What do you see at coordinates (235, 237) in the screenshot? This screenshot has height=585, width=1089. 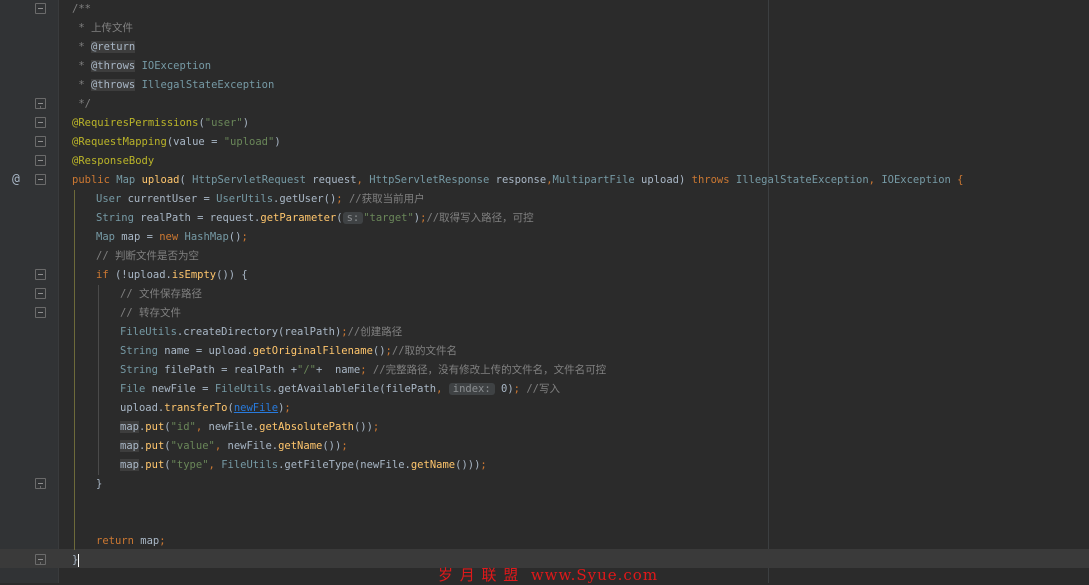 I see `code-token: ()` at bounding box center [235, 237].